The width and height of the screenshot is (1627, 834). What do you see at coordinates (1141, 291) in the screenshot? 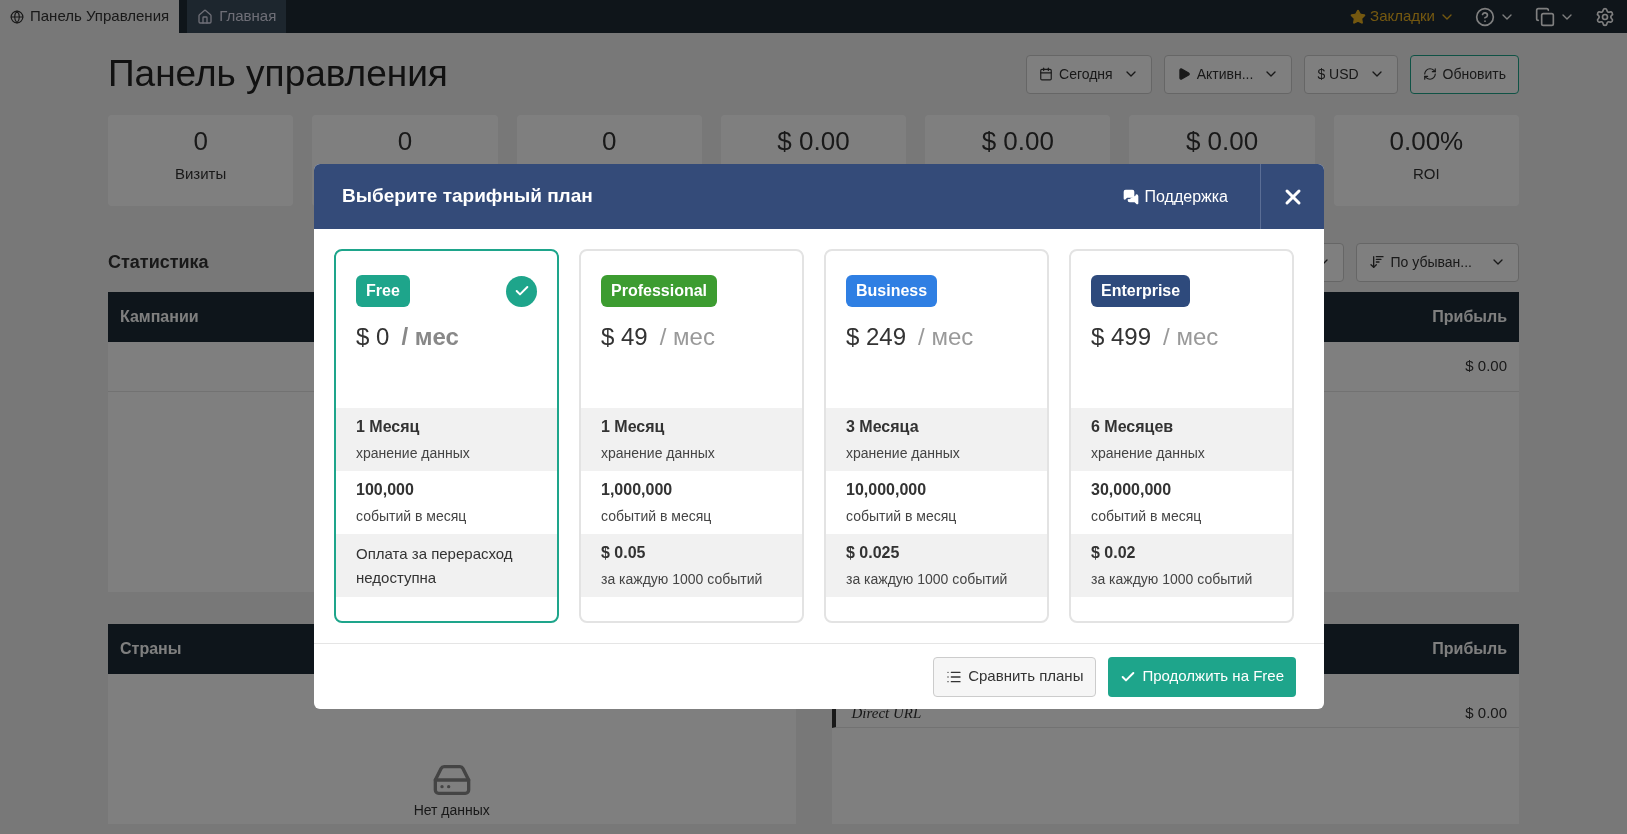
I see `plan-name: Enterprise` at bounding box center [1141, 291].